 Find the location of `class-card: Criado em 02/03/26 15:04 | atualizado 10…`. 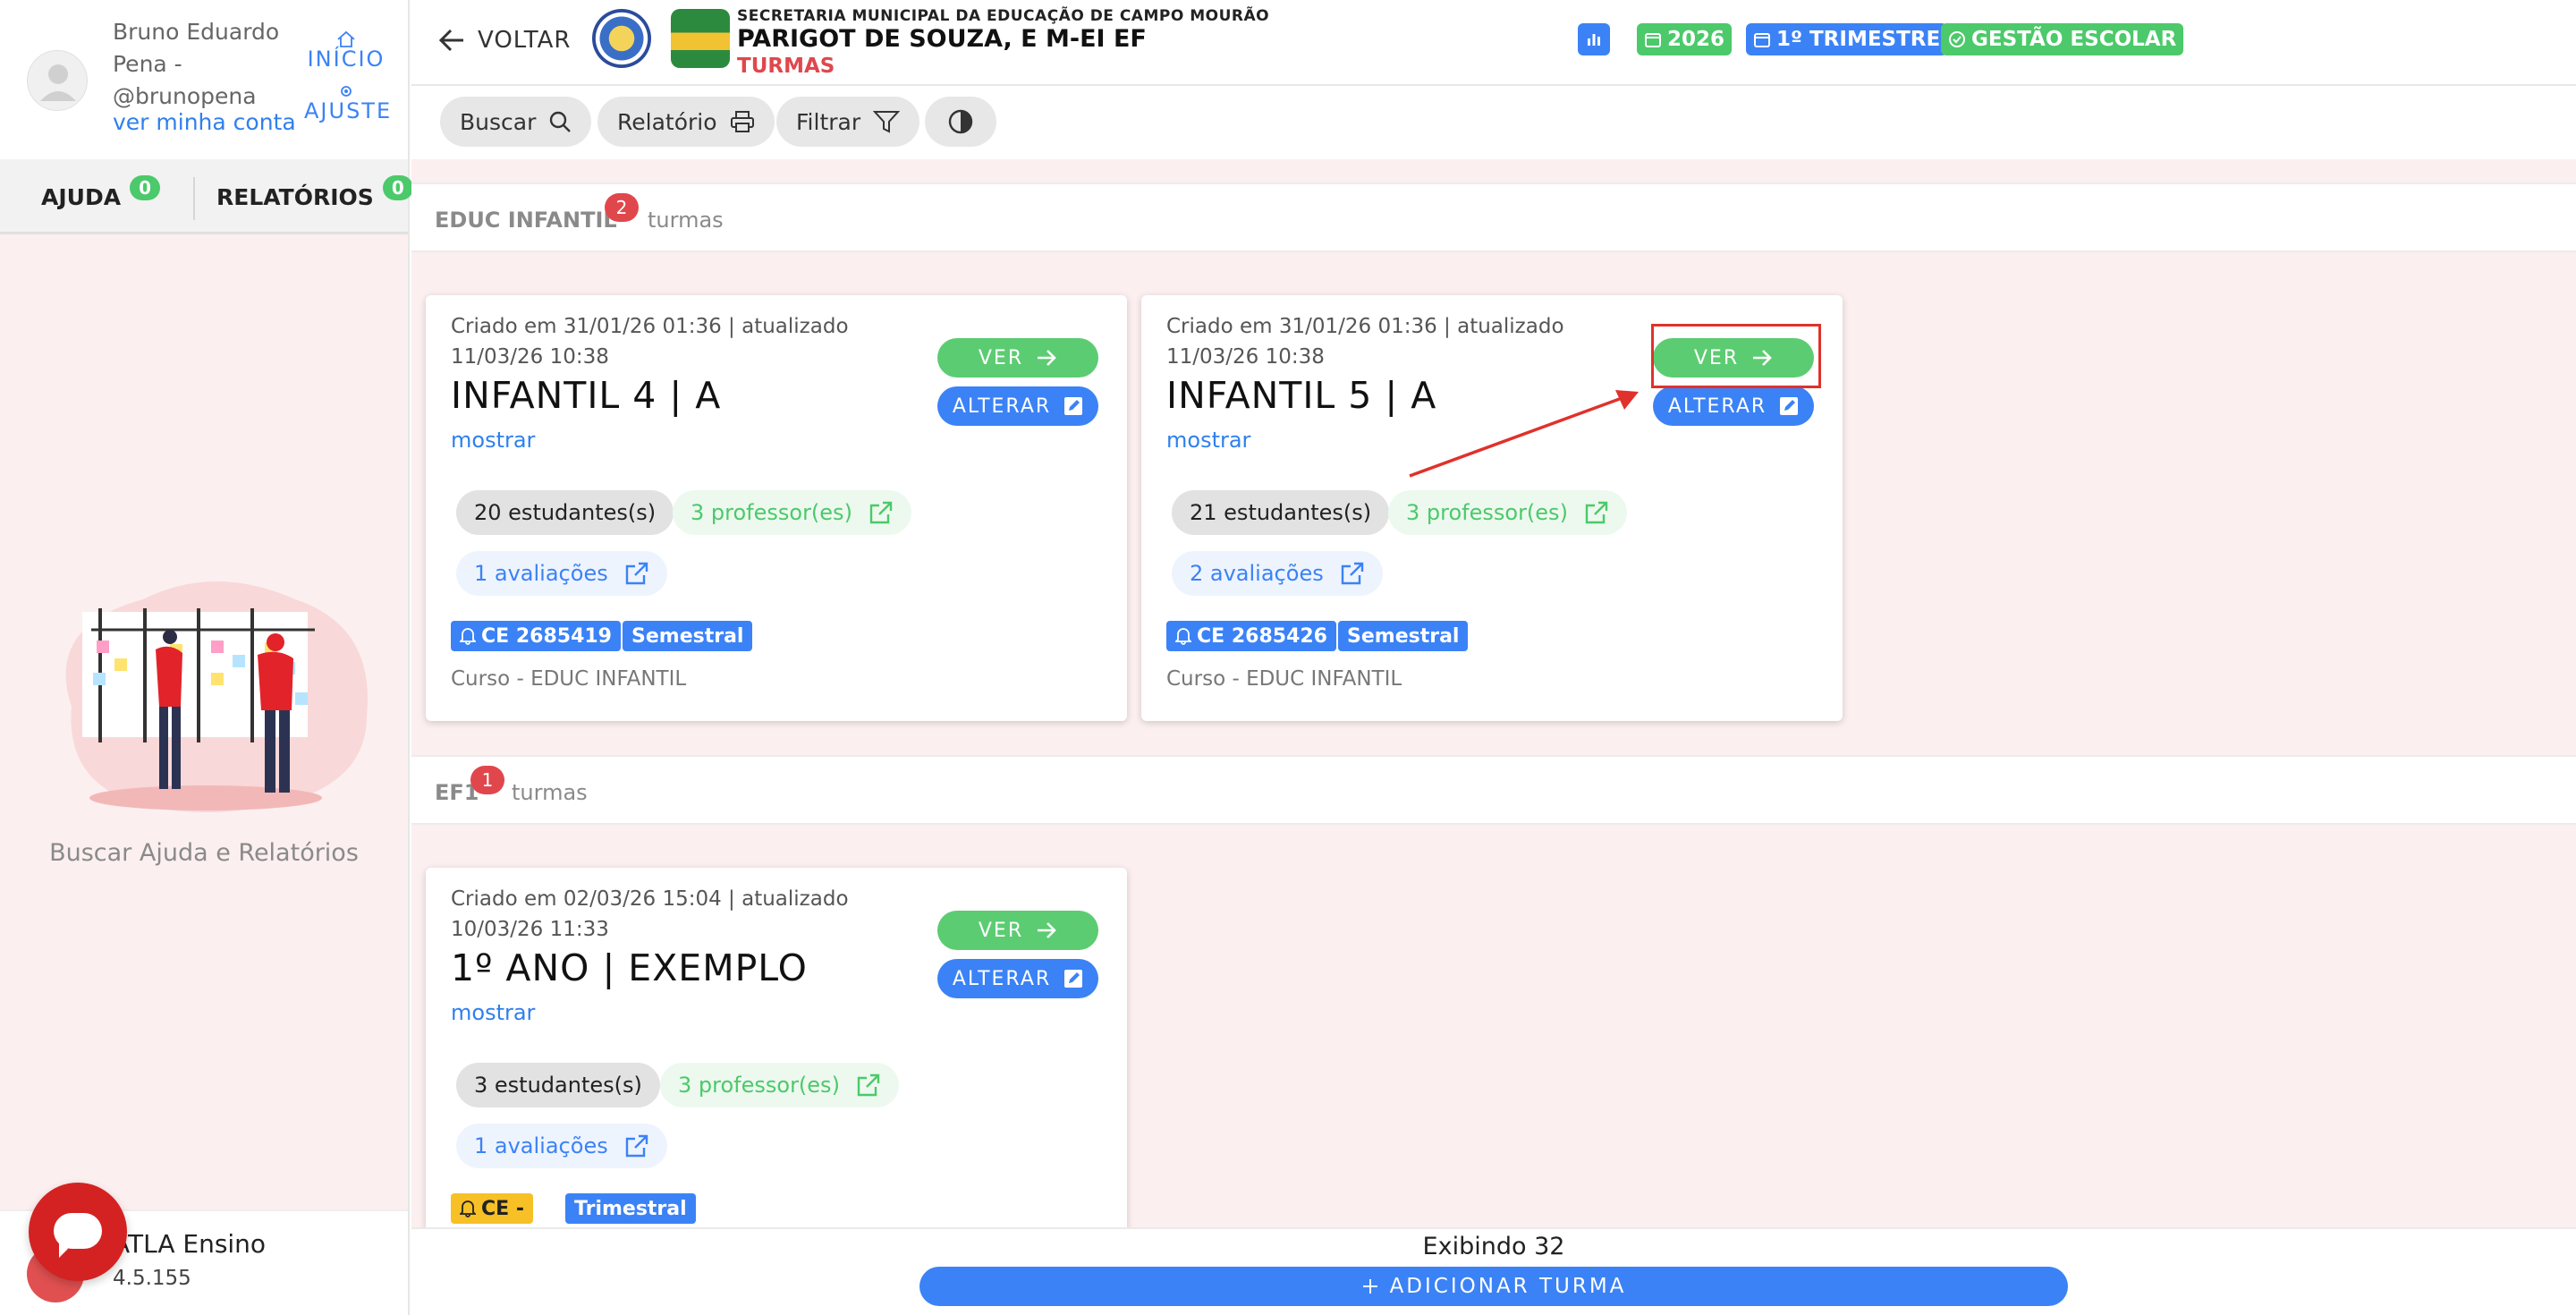

class-card: Criado em 02/03/26 15:04 | atualizado 10… is located at coordinates (776, 1047).